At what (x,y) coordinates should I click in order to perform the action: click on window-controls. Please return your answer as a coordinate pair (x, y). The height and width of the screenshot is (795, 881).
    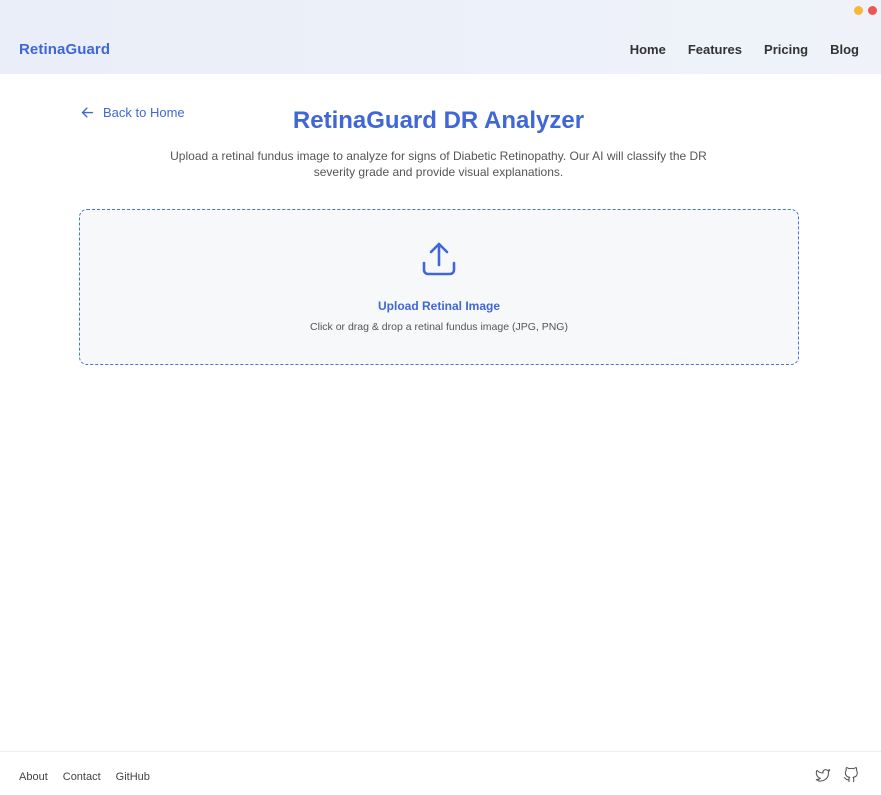
    Looking at the image, I should click on (865, 10).